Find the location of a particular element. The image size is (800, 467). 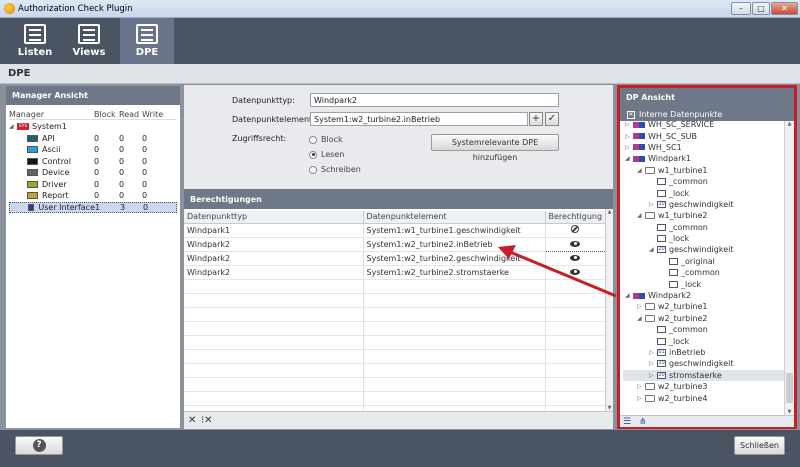

dp-tree-item: ◢ w2_turbine2 is located at coordinates (704, 318).